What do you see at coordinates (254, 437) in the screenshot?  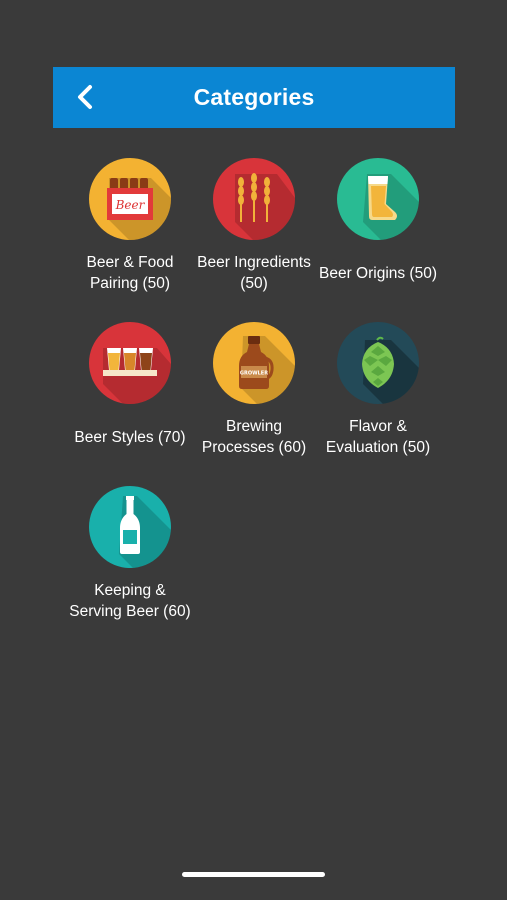 I see `category-label: Brewing Processes (60)` at bounding box center [254, 437].